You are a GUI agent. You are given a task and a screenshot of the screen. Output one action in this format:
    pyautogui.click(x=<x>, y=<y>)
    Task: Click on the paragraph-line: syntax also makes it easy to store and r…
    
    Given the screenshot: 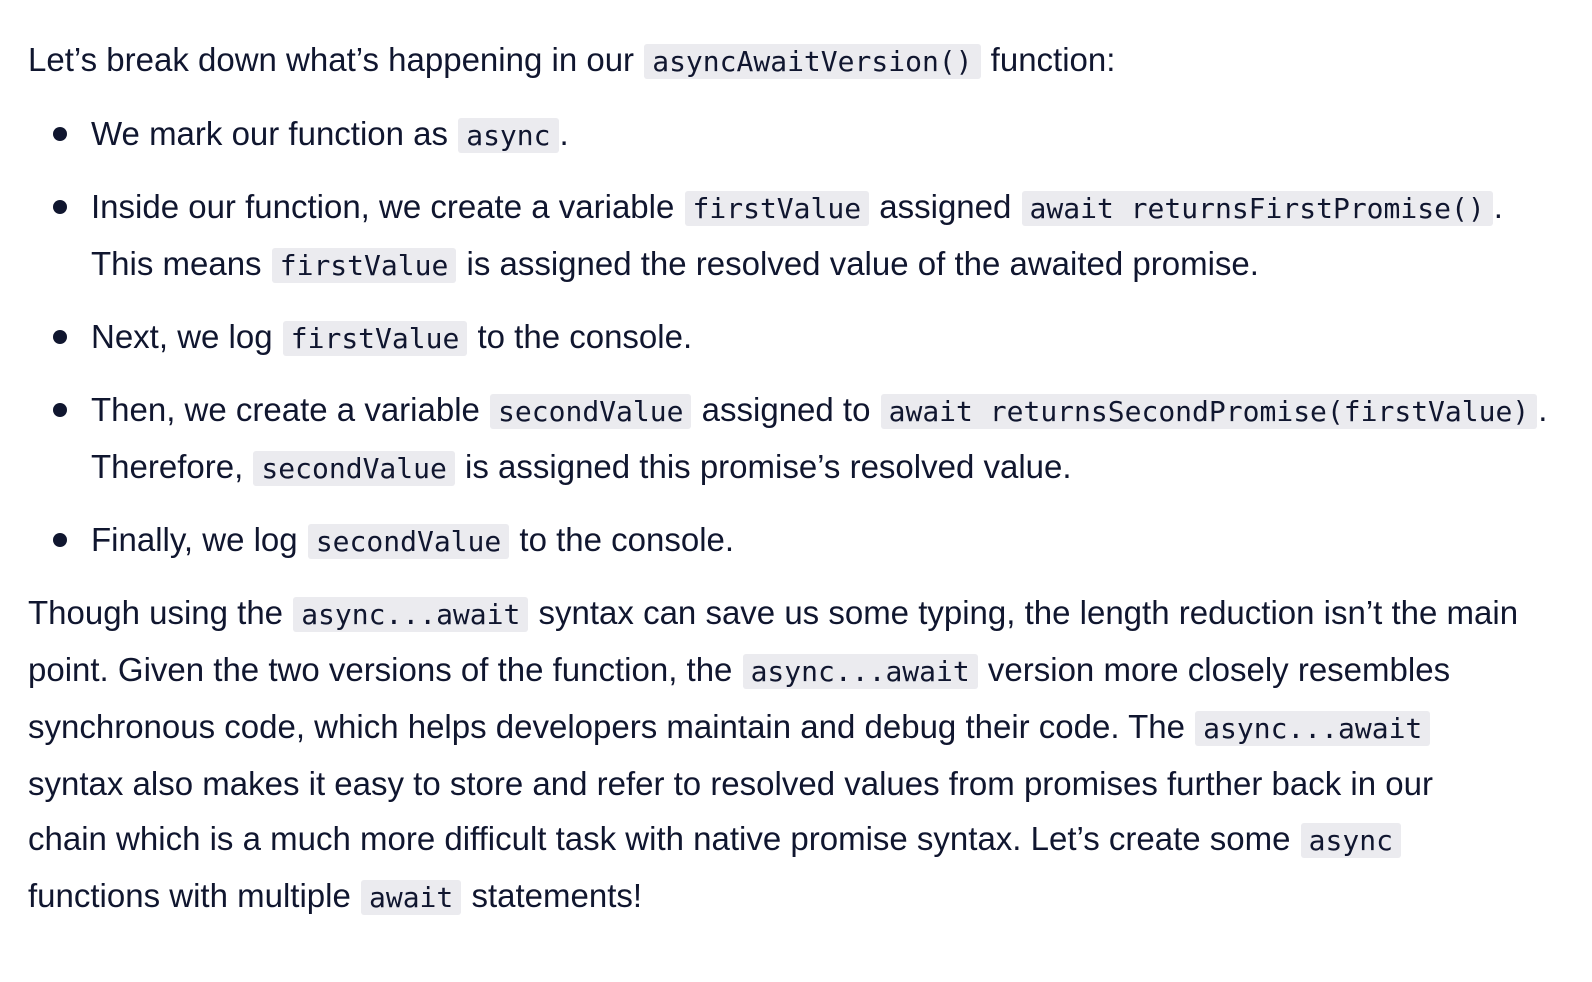 What is the action you would take?
    pyautogui.click(x=798, y=783)
    